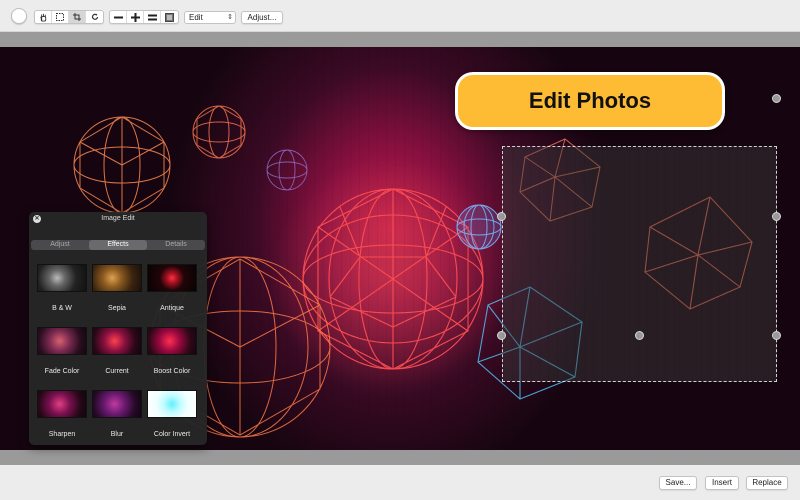 The height and width of the screenshot is (500, 800). Describe the element at coordinates (172, 434) in the screenshot. I see `effect-label: Color Invert` at that location.